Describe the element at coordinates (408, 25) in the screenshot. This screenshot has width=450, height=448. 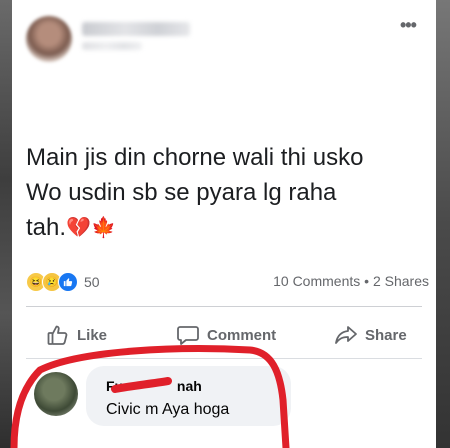
I see `more-options-icon: •••` at that location.